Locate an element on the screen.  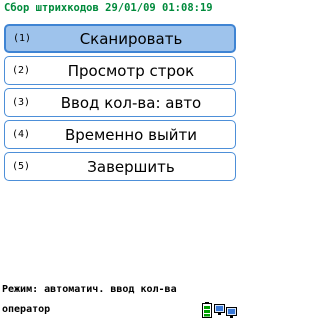
network-icon is located at coordinates (225, 311).